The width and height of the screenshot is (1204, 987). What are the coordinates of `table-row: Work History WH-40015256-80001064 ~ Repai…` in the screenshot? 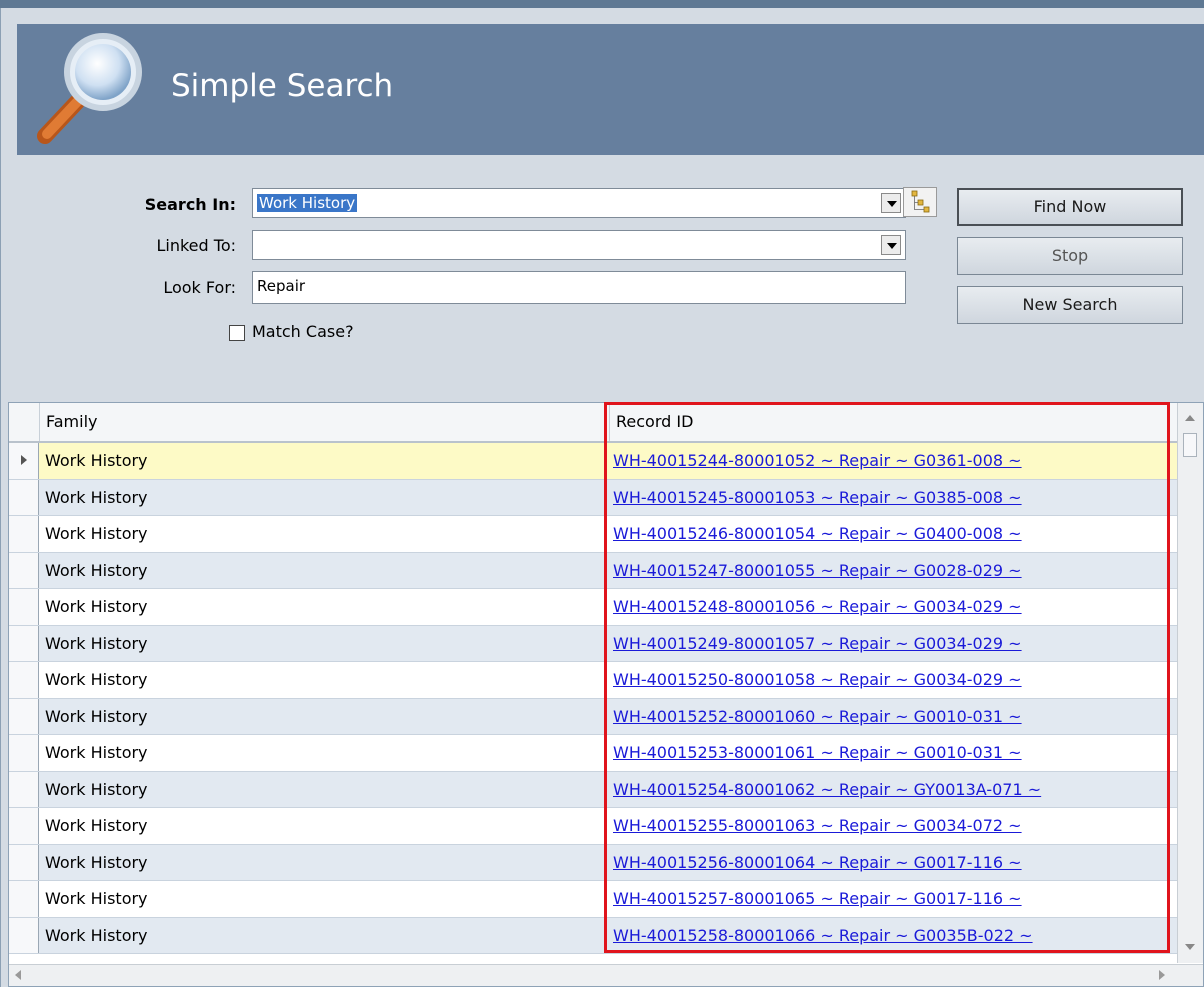 It's located at (593, 862).